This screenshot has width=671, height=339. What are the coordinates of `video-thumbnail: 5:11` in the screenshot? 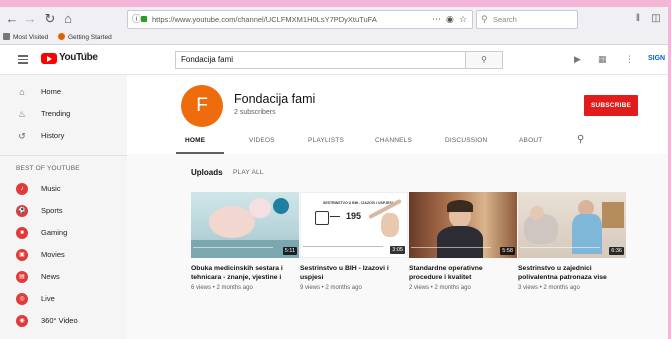 It's located at (245, 225).